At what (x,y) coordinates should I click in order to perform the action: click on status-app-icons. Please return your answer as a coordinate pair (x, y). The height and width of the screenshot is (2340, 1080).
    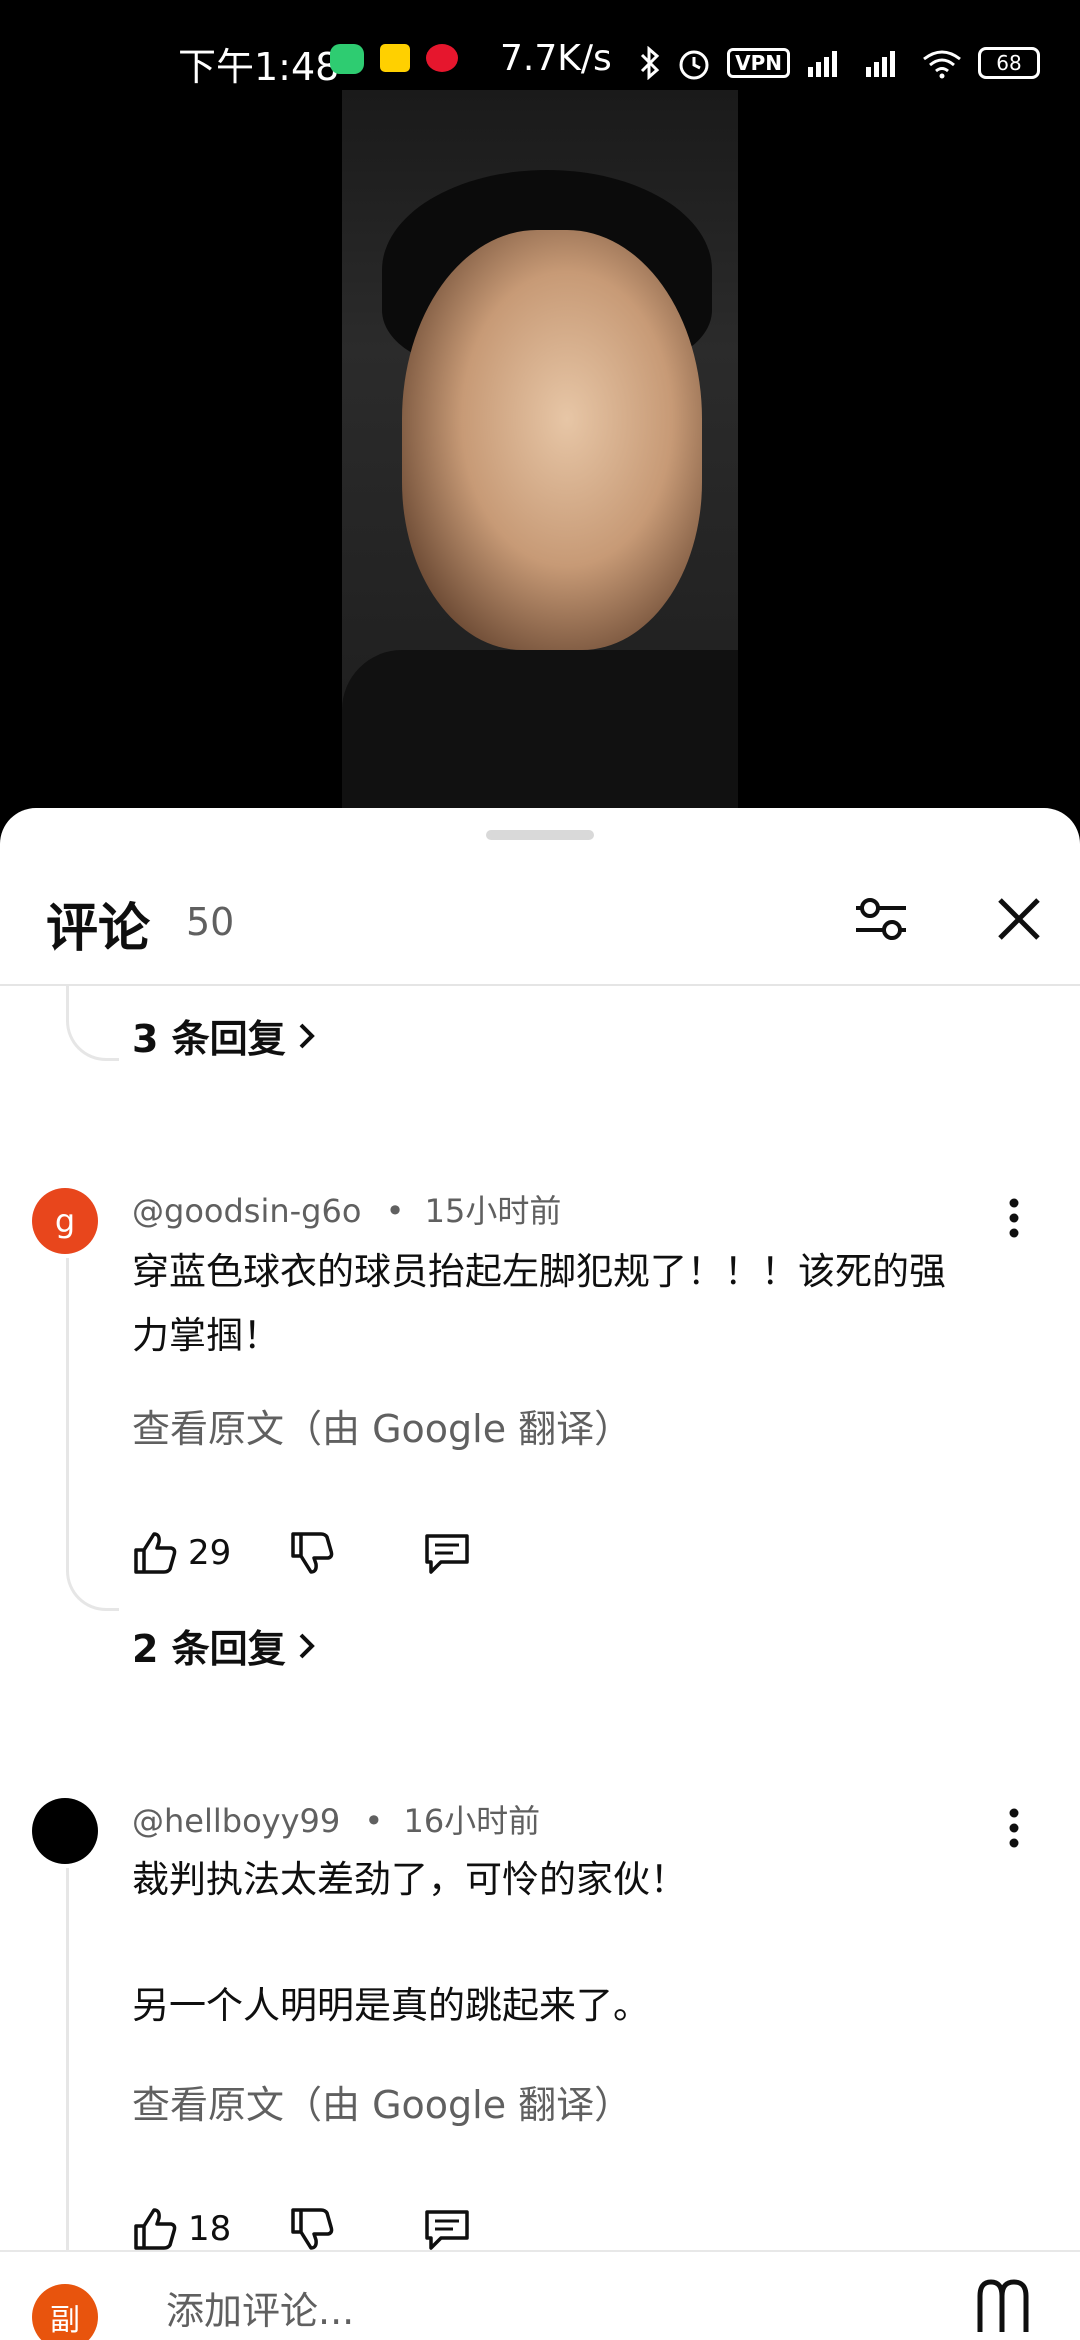
    Looking at the image, I should click on (394, 59).